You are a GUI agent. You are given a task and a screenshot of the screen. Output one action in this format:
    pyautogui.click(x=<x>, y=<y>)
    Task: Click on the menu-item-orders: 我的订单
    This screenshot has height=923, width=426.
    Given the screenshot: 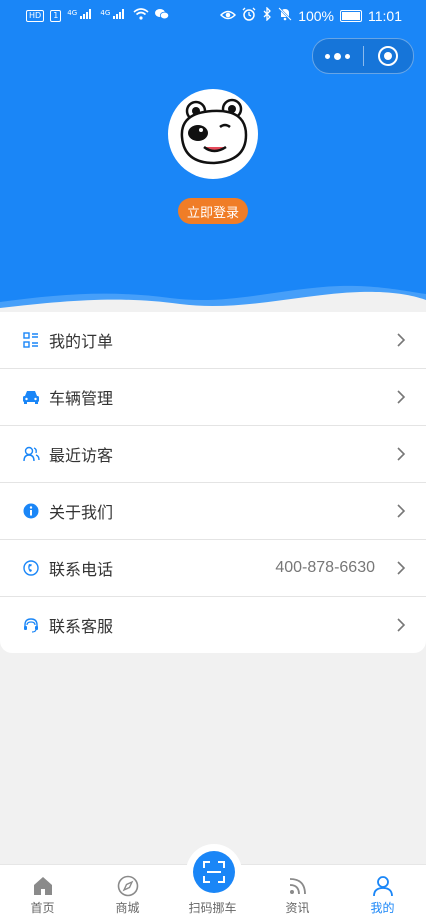 What is the action you would take?
    pyautogui.click(x=213, y=340)
    